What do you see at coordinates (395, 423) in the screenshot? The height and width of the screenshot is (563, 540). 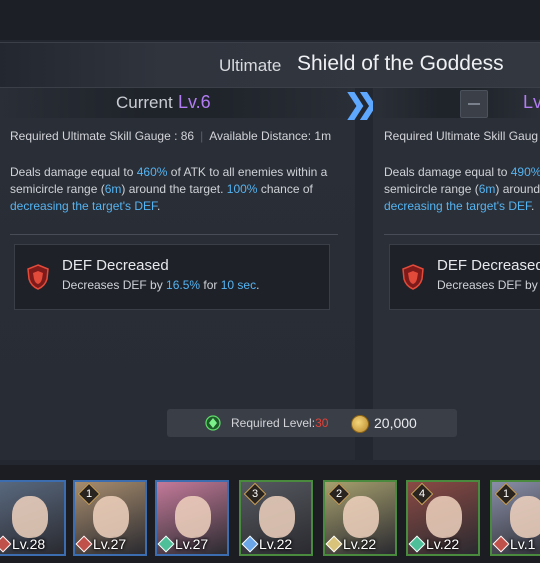 I see `gold-cost: 20,000` at bounding box center [395, 423].